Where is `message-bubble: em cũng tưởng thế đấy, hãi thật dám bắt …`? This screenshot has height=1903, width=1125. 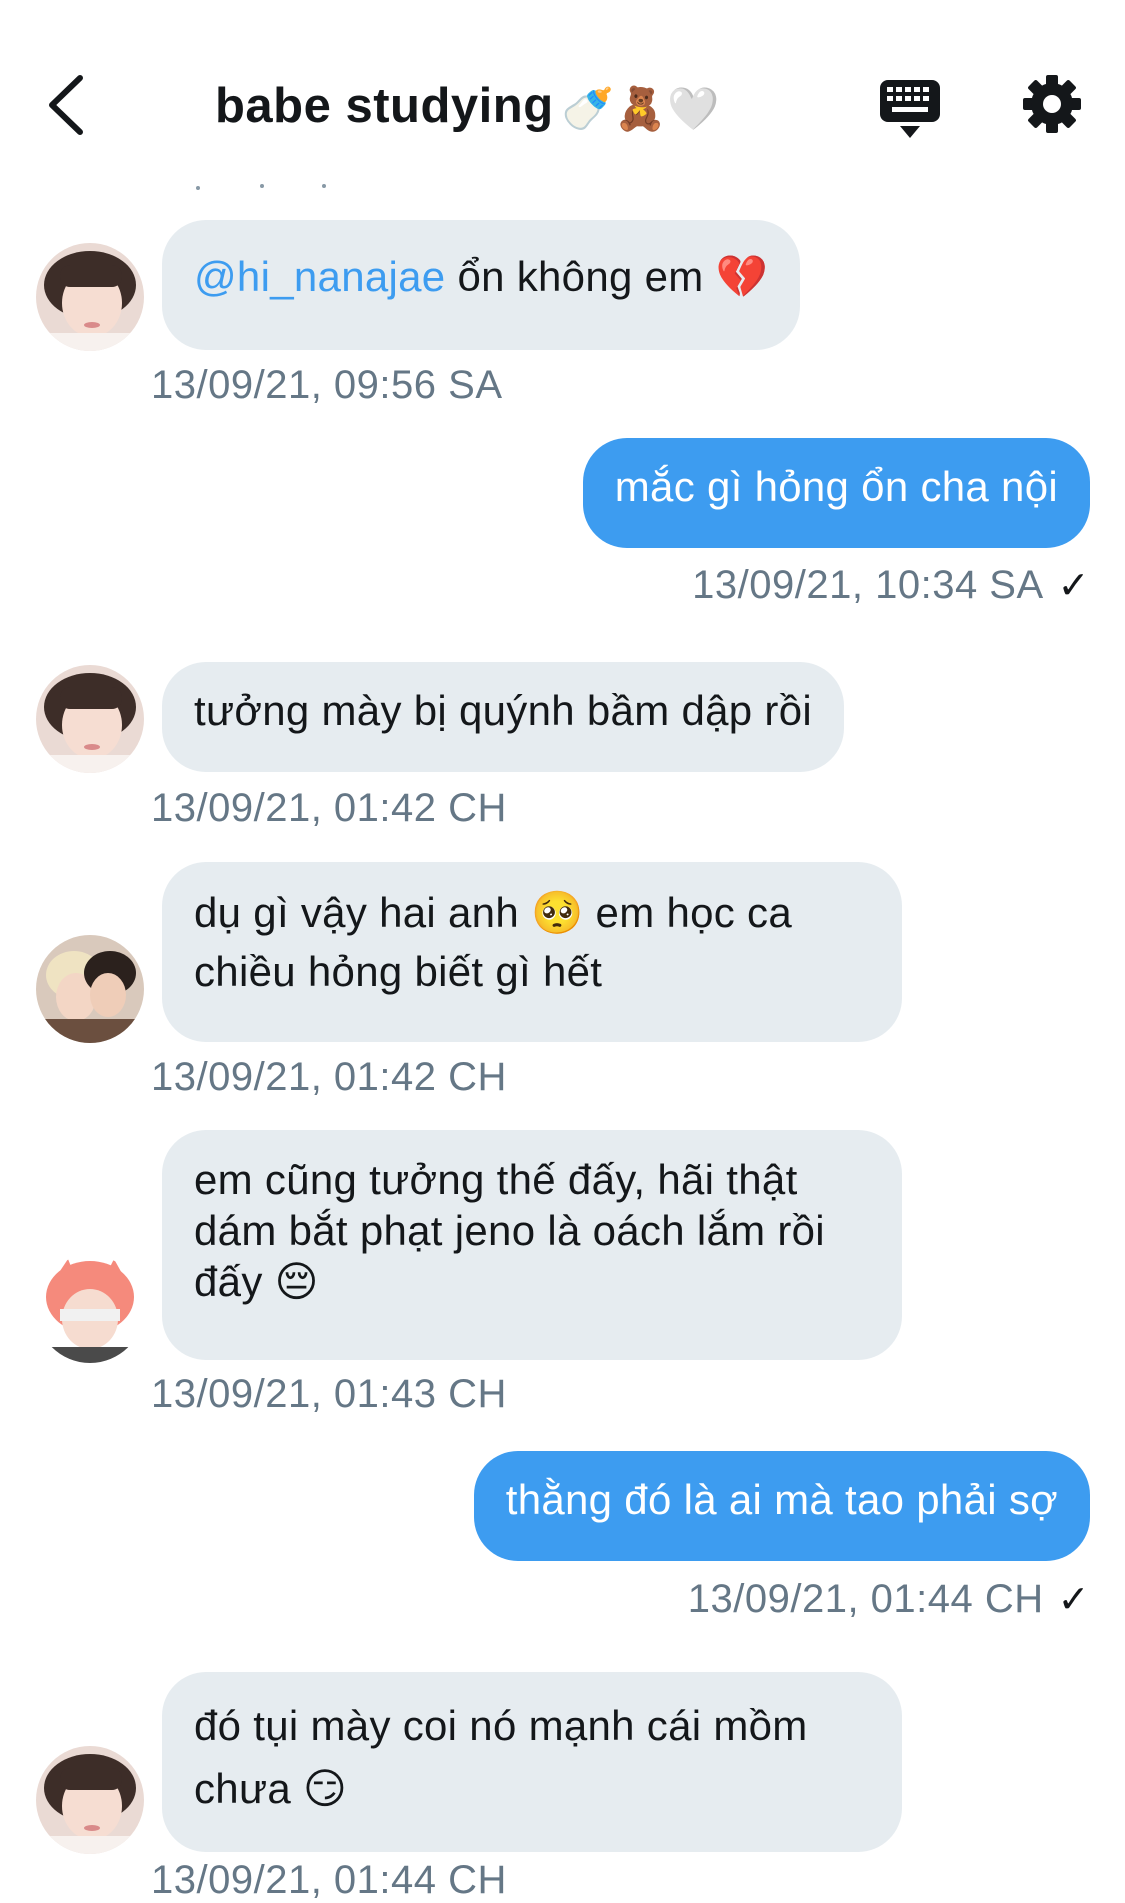 message-bubble: em cũng tưởng thế đấy, hãi thật dám bắt … is located at coordinates (532, 1245).